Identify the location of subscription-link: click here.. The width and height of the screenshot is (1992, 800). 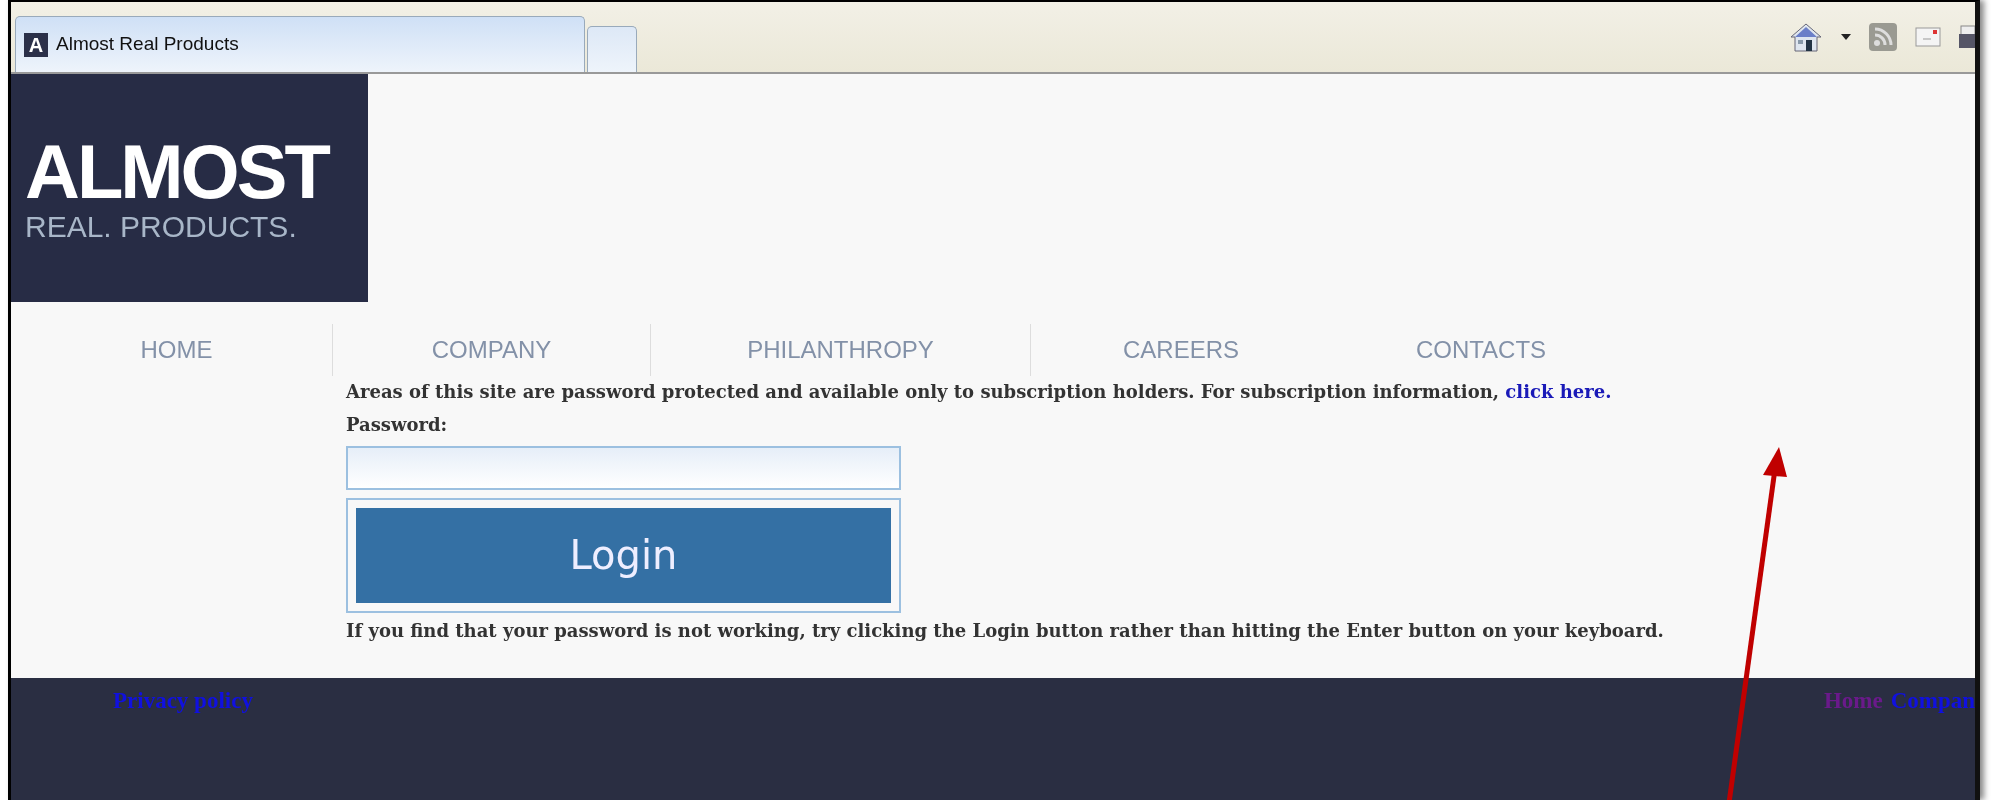
(1558, 391).